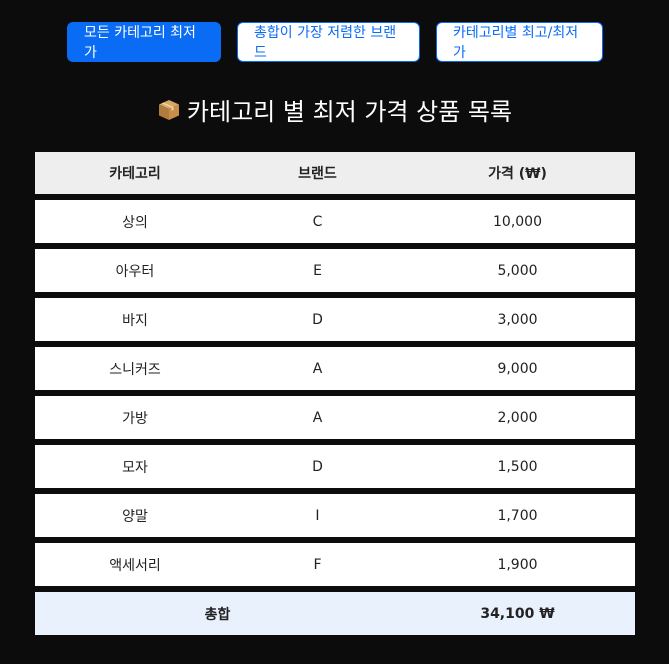 The width and height of the screenshot is (669, 664). I want to click on table-row: 가방 A 2,000, so click(335, 417).